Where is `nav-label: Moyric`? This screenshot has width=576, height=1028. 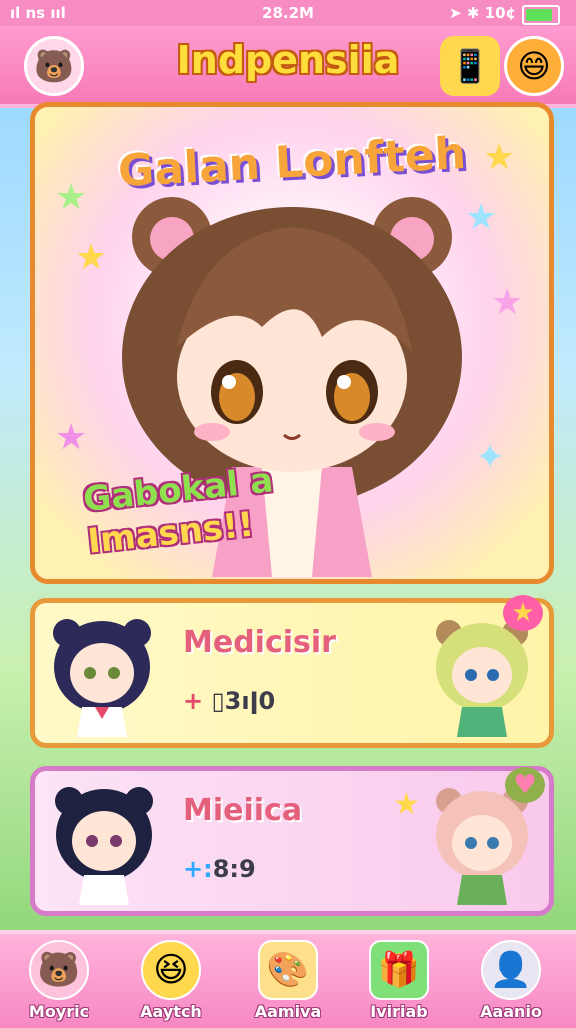
nav-label: Moyric is located at coordinates (59, 1011).